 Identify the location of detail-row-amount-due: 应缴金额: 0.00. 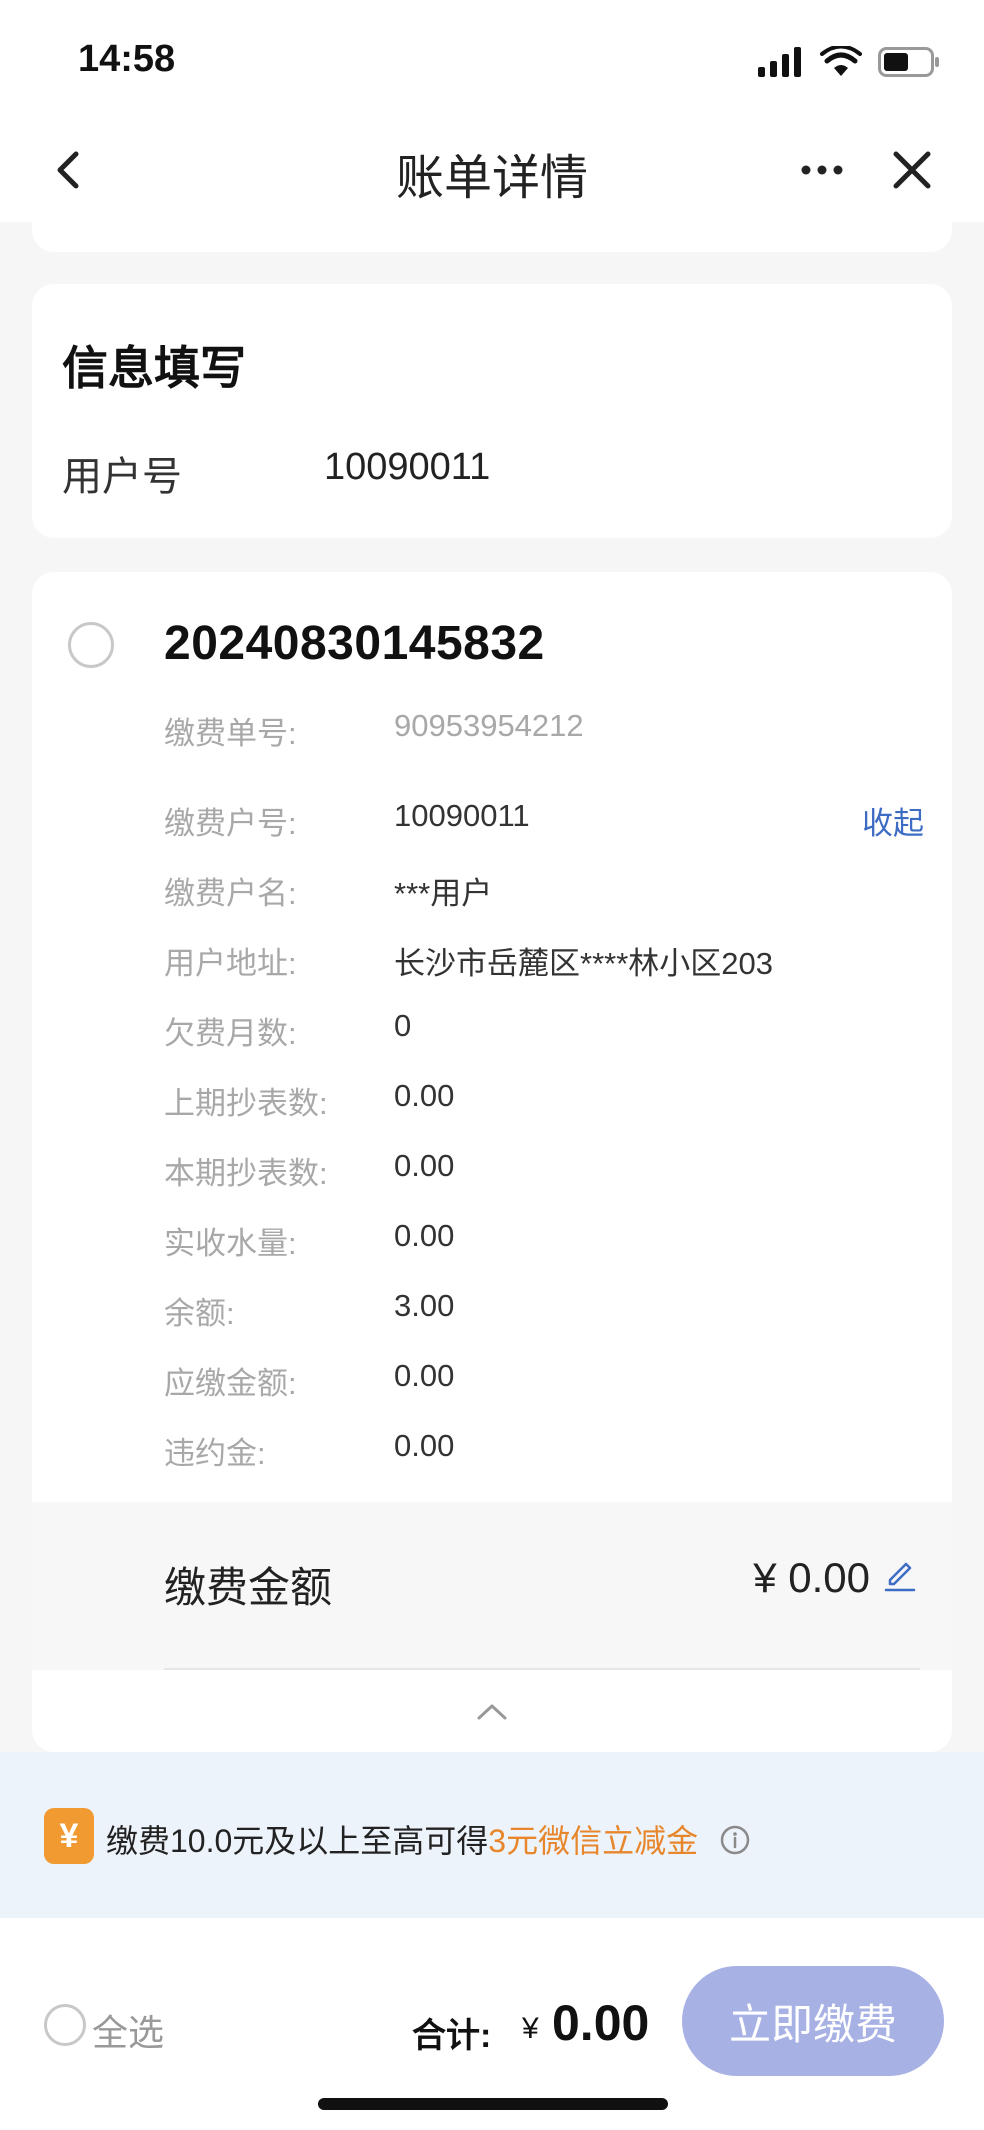
(544, 1380).